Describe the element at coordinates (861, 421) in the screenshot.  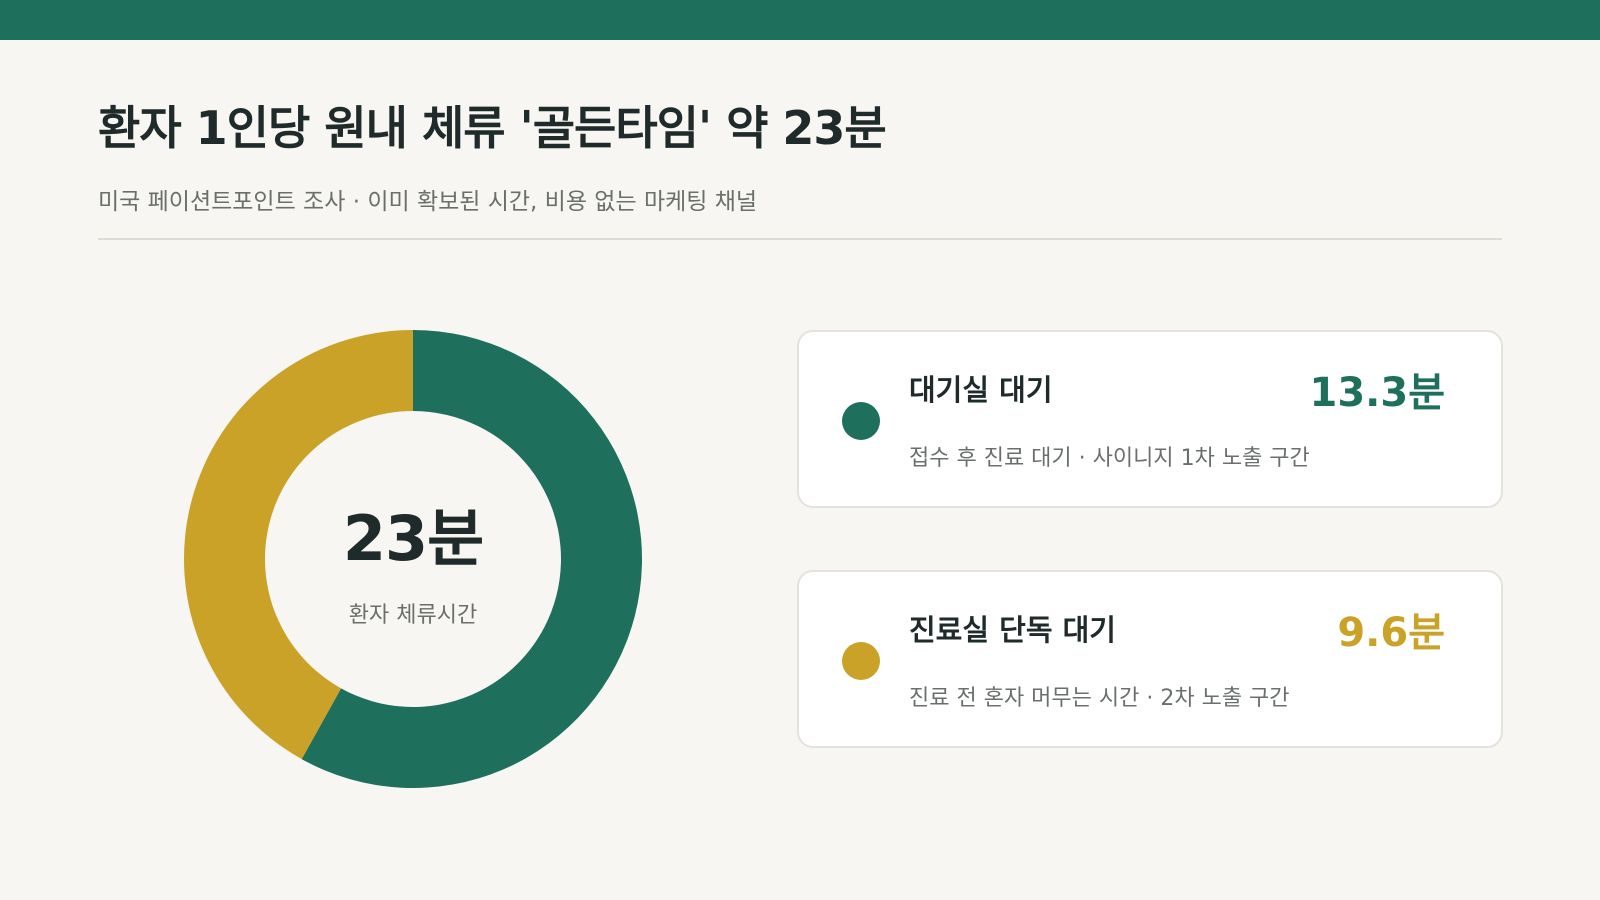
I see `legend-dot-waiting-room` at that location.